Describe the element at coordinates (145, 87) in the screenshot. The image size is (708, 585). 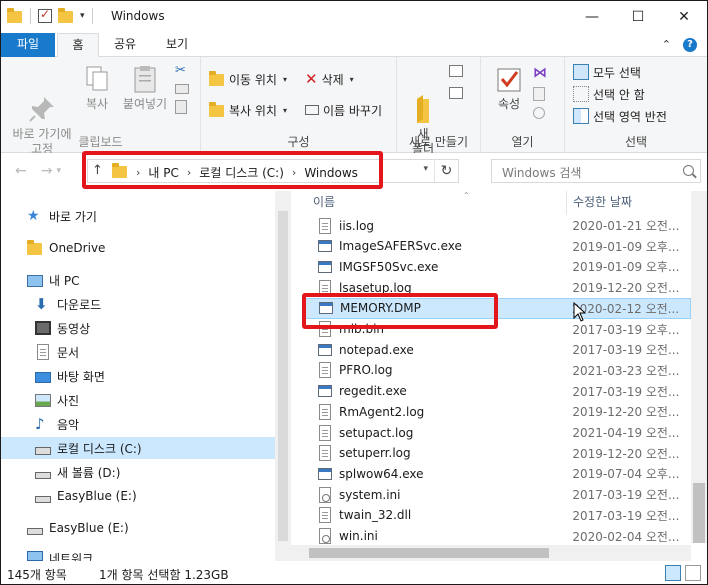
I see `paste-button: 붙여넣기` at that location.